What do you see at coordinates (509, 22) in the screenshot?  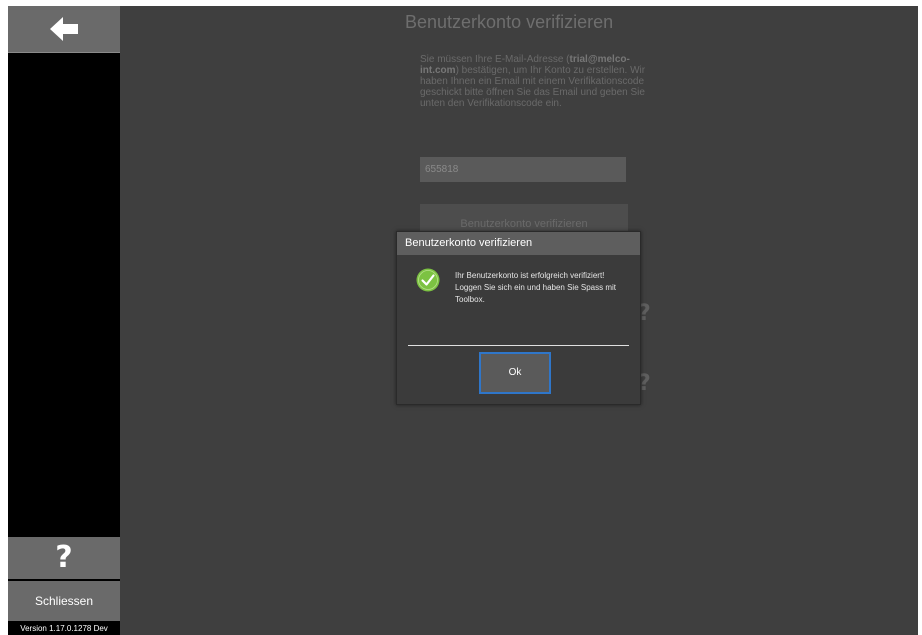 I see `page-title: Benutzerkonto verifizieren` at bounding box center [509, 22].